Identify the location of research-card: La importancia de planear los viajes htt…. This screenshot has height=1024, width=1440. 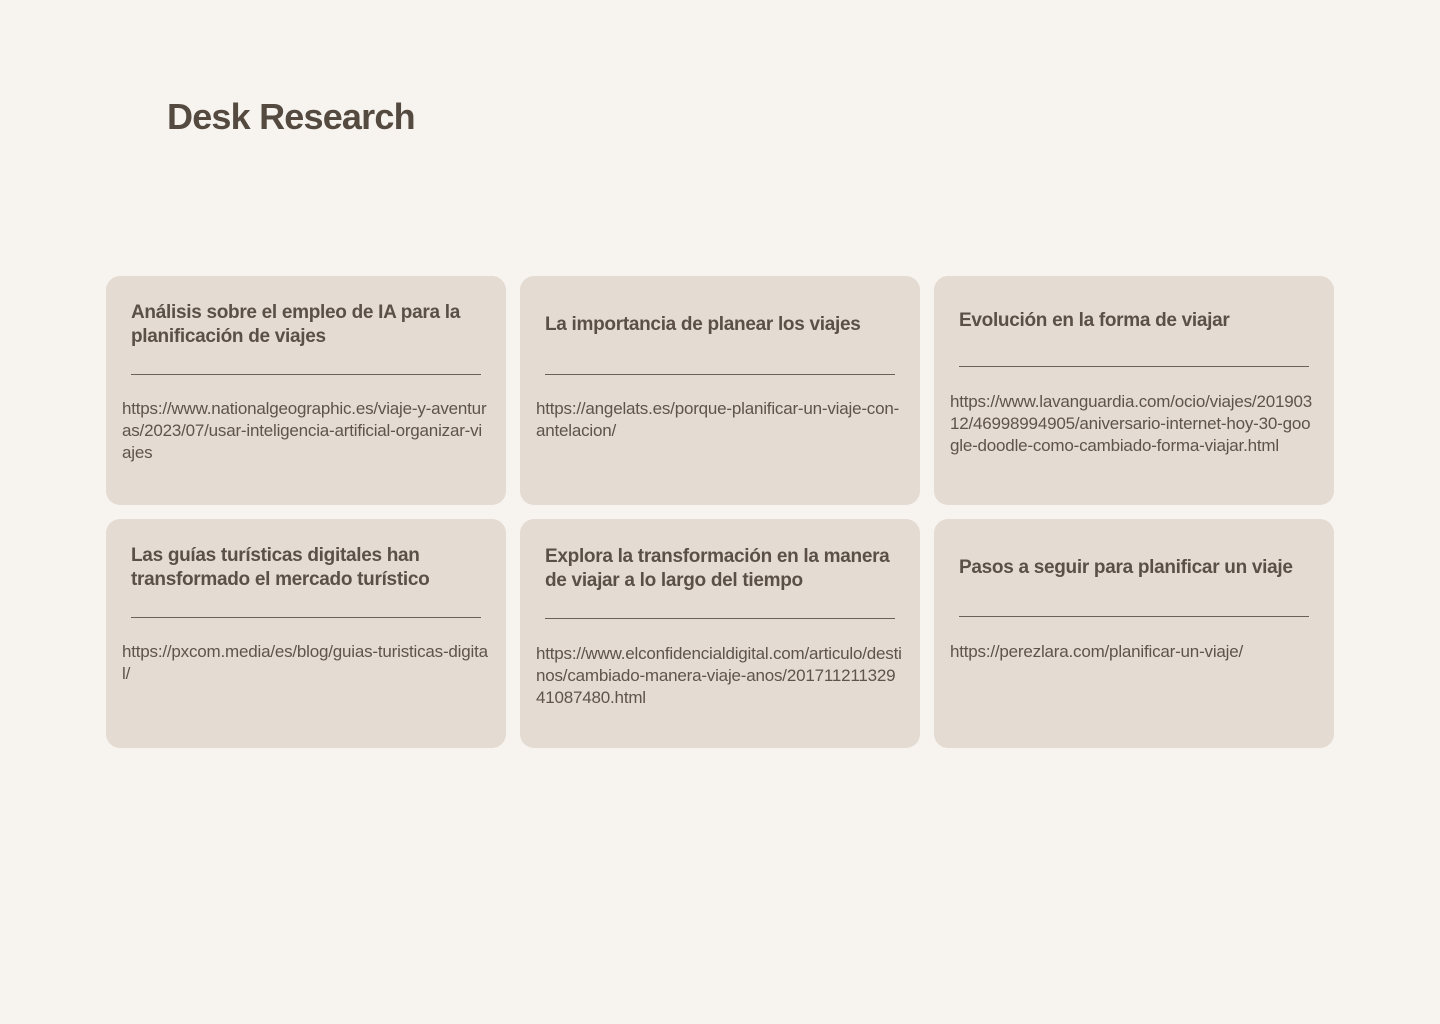
(720, 390).